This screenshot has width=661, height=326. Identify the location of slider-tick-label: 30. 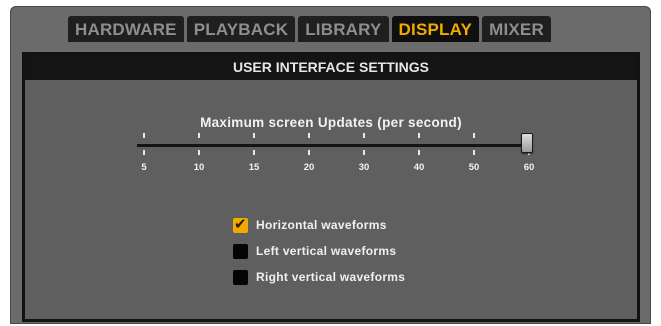
(364, 167).